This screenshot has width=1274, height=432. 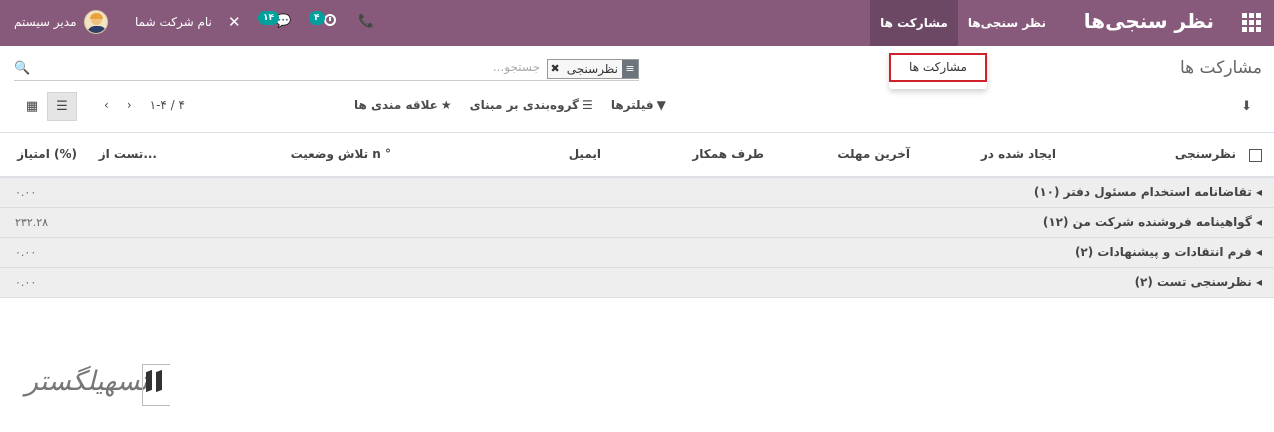 What do you see at coordinates (167, 105) in the screenshot?
I see `pager-value: ۱-۴ / ۴` at bounding box center [167, 105].